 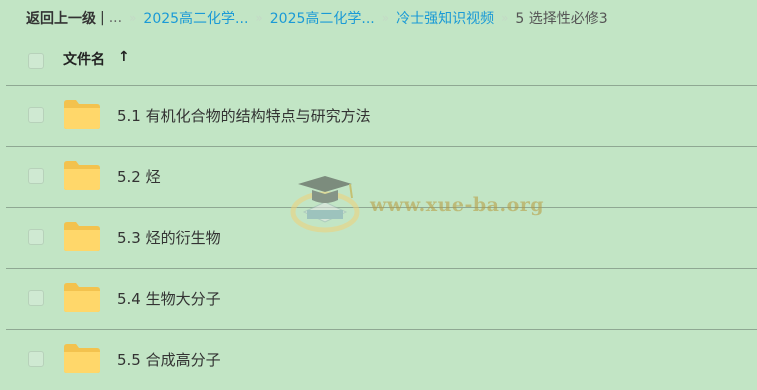 What do you see at coordinates (36, 61) in the screenshot?
I see `select-all-checkbox` at bounding box center [36, 61].